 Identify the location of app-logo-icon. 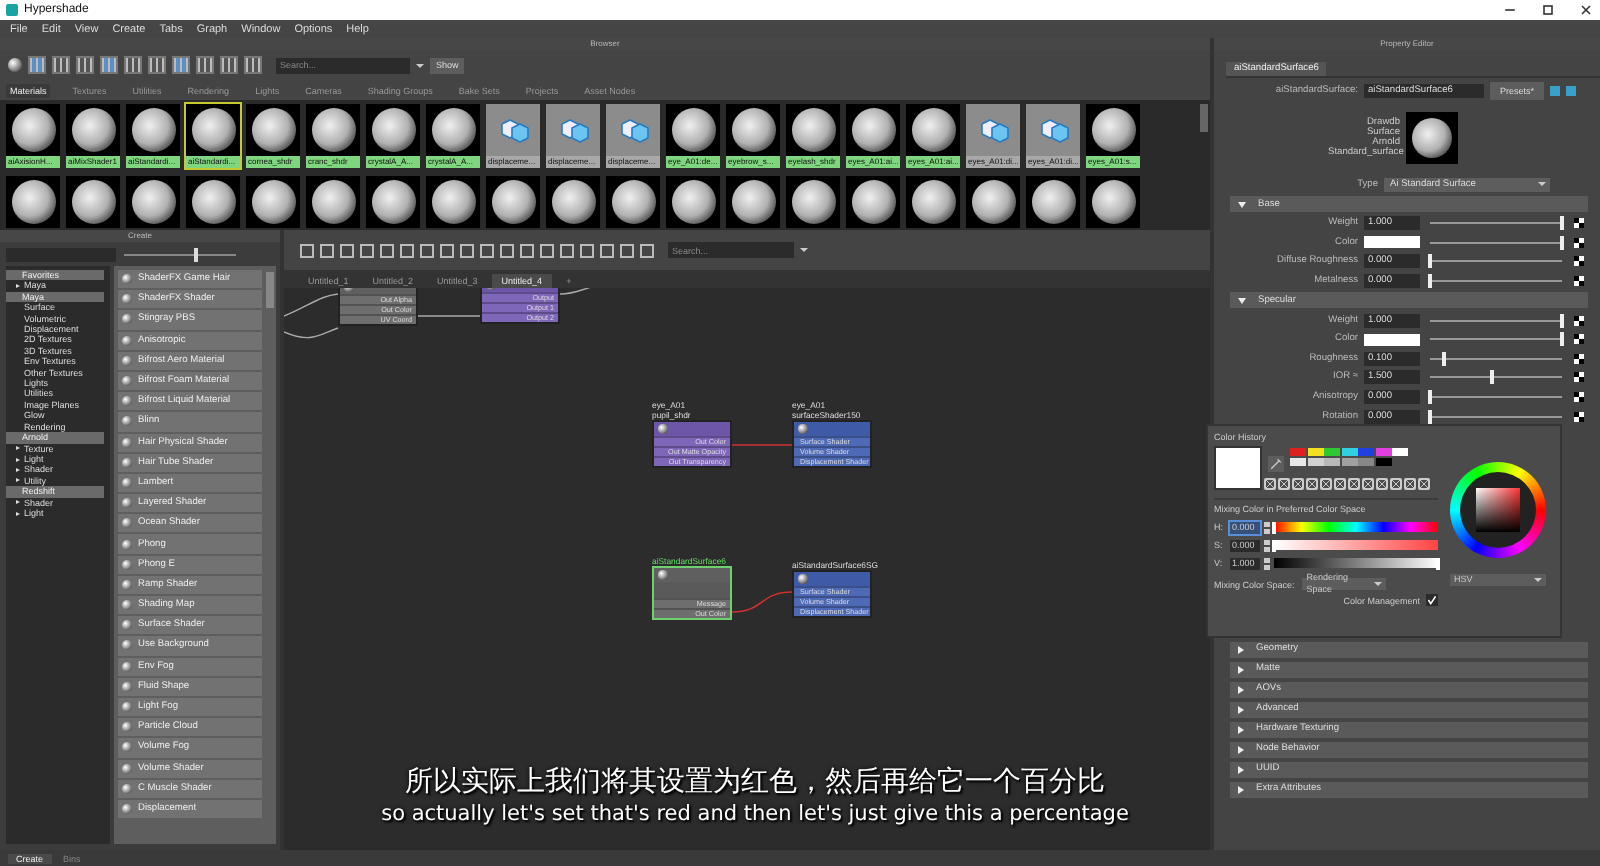
(12, 10).